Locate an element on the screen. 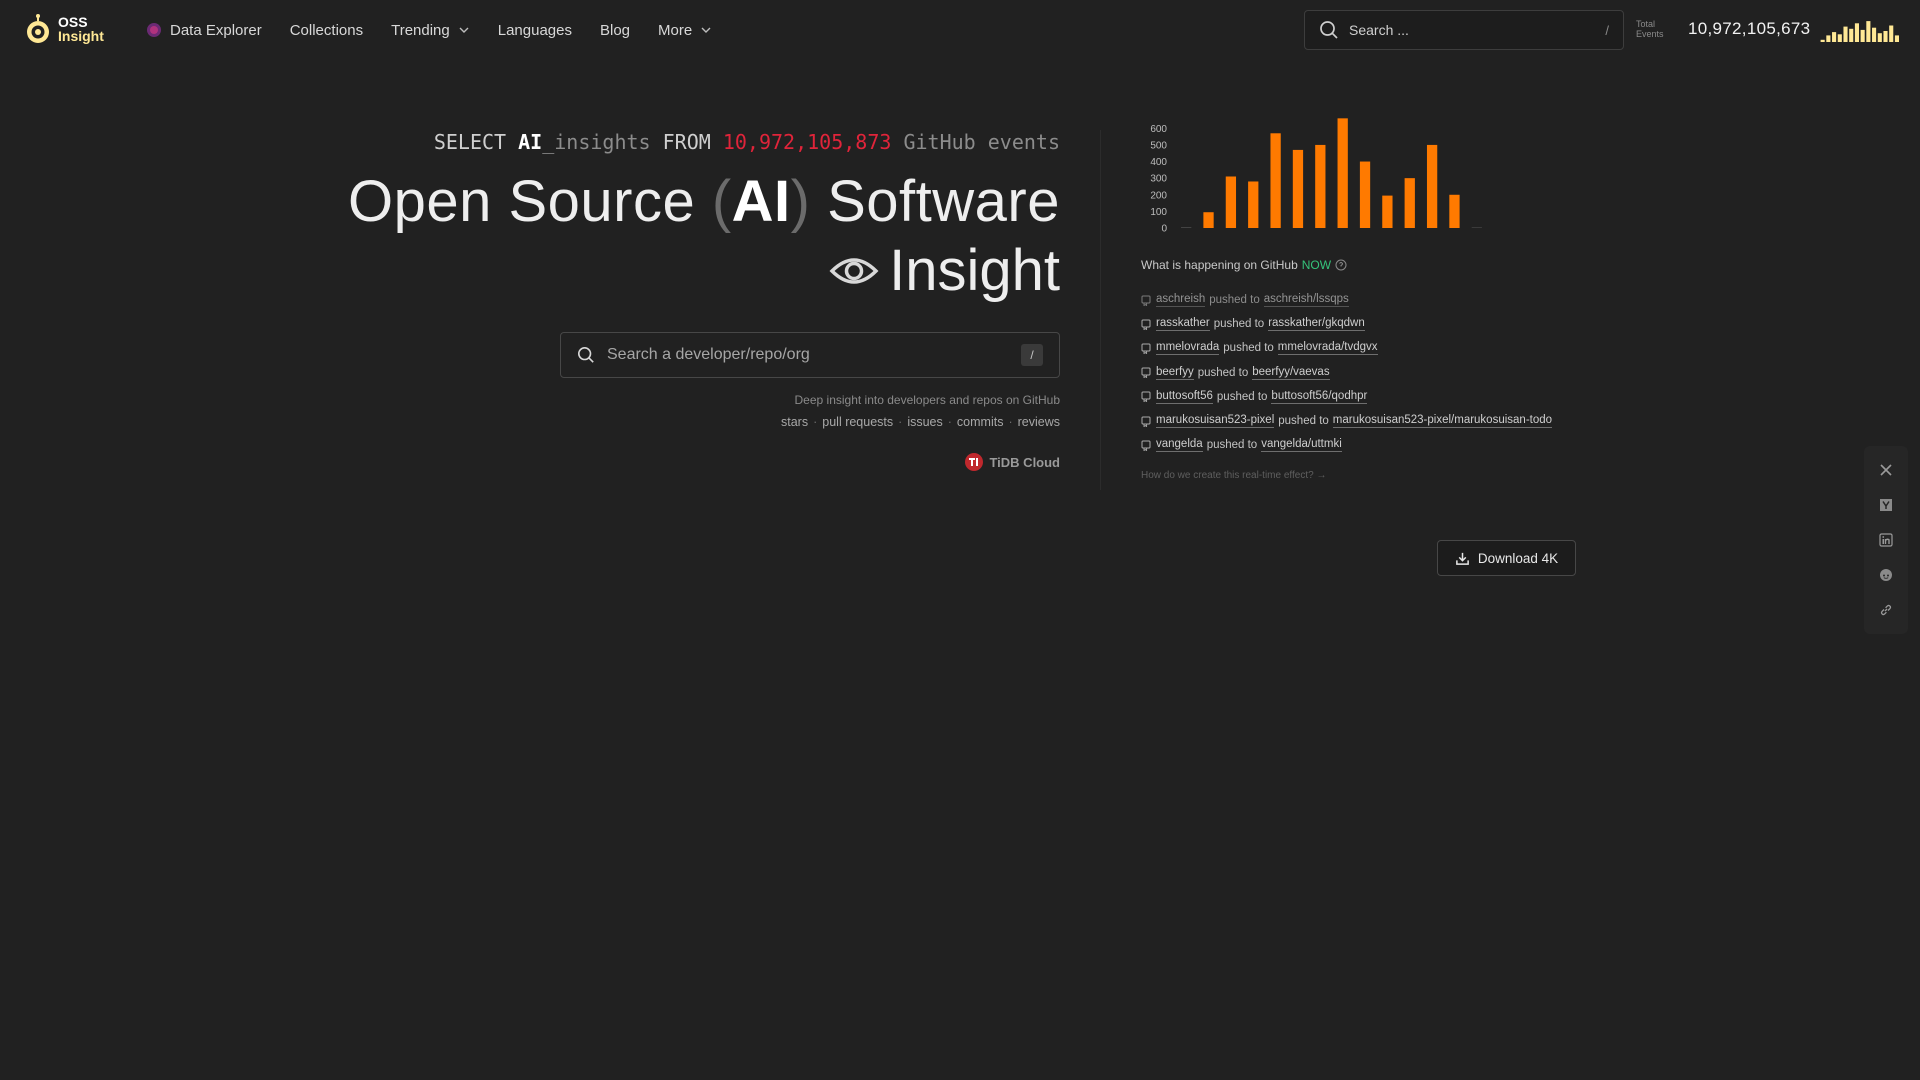 Image resolution: width=1920 pixels, height=1080 pixels. tidb-cloud-sponsor: TiDB Cloud is located at coordinates (1012, 462).